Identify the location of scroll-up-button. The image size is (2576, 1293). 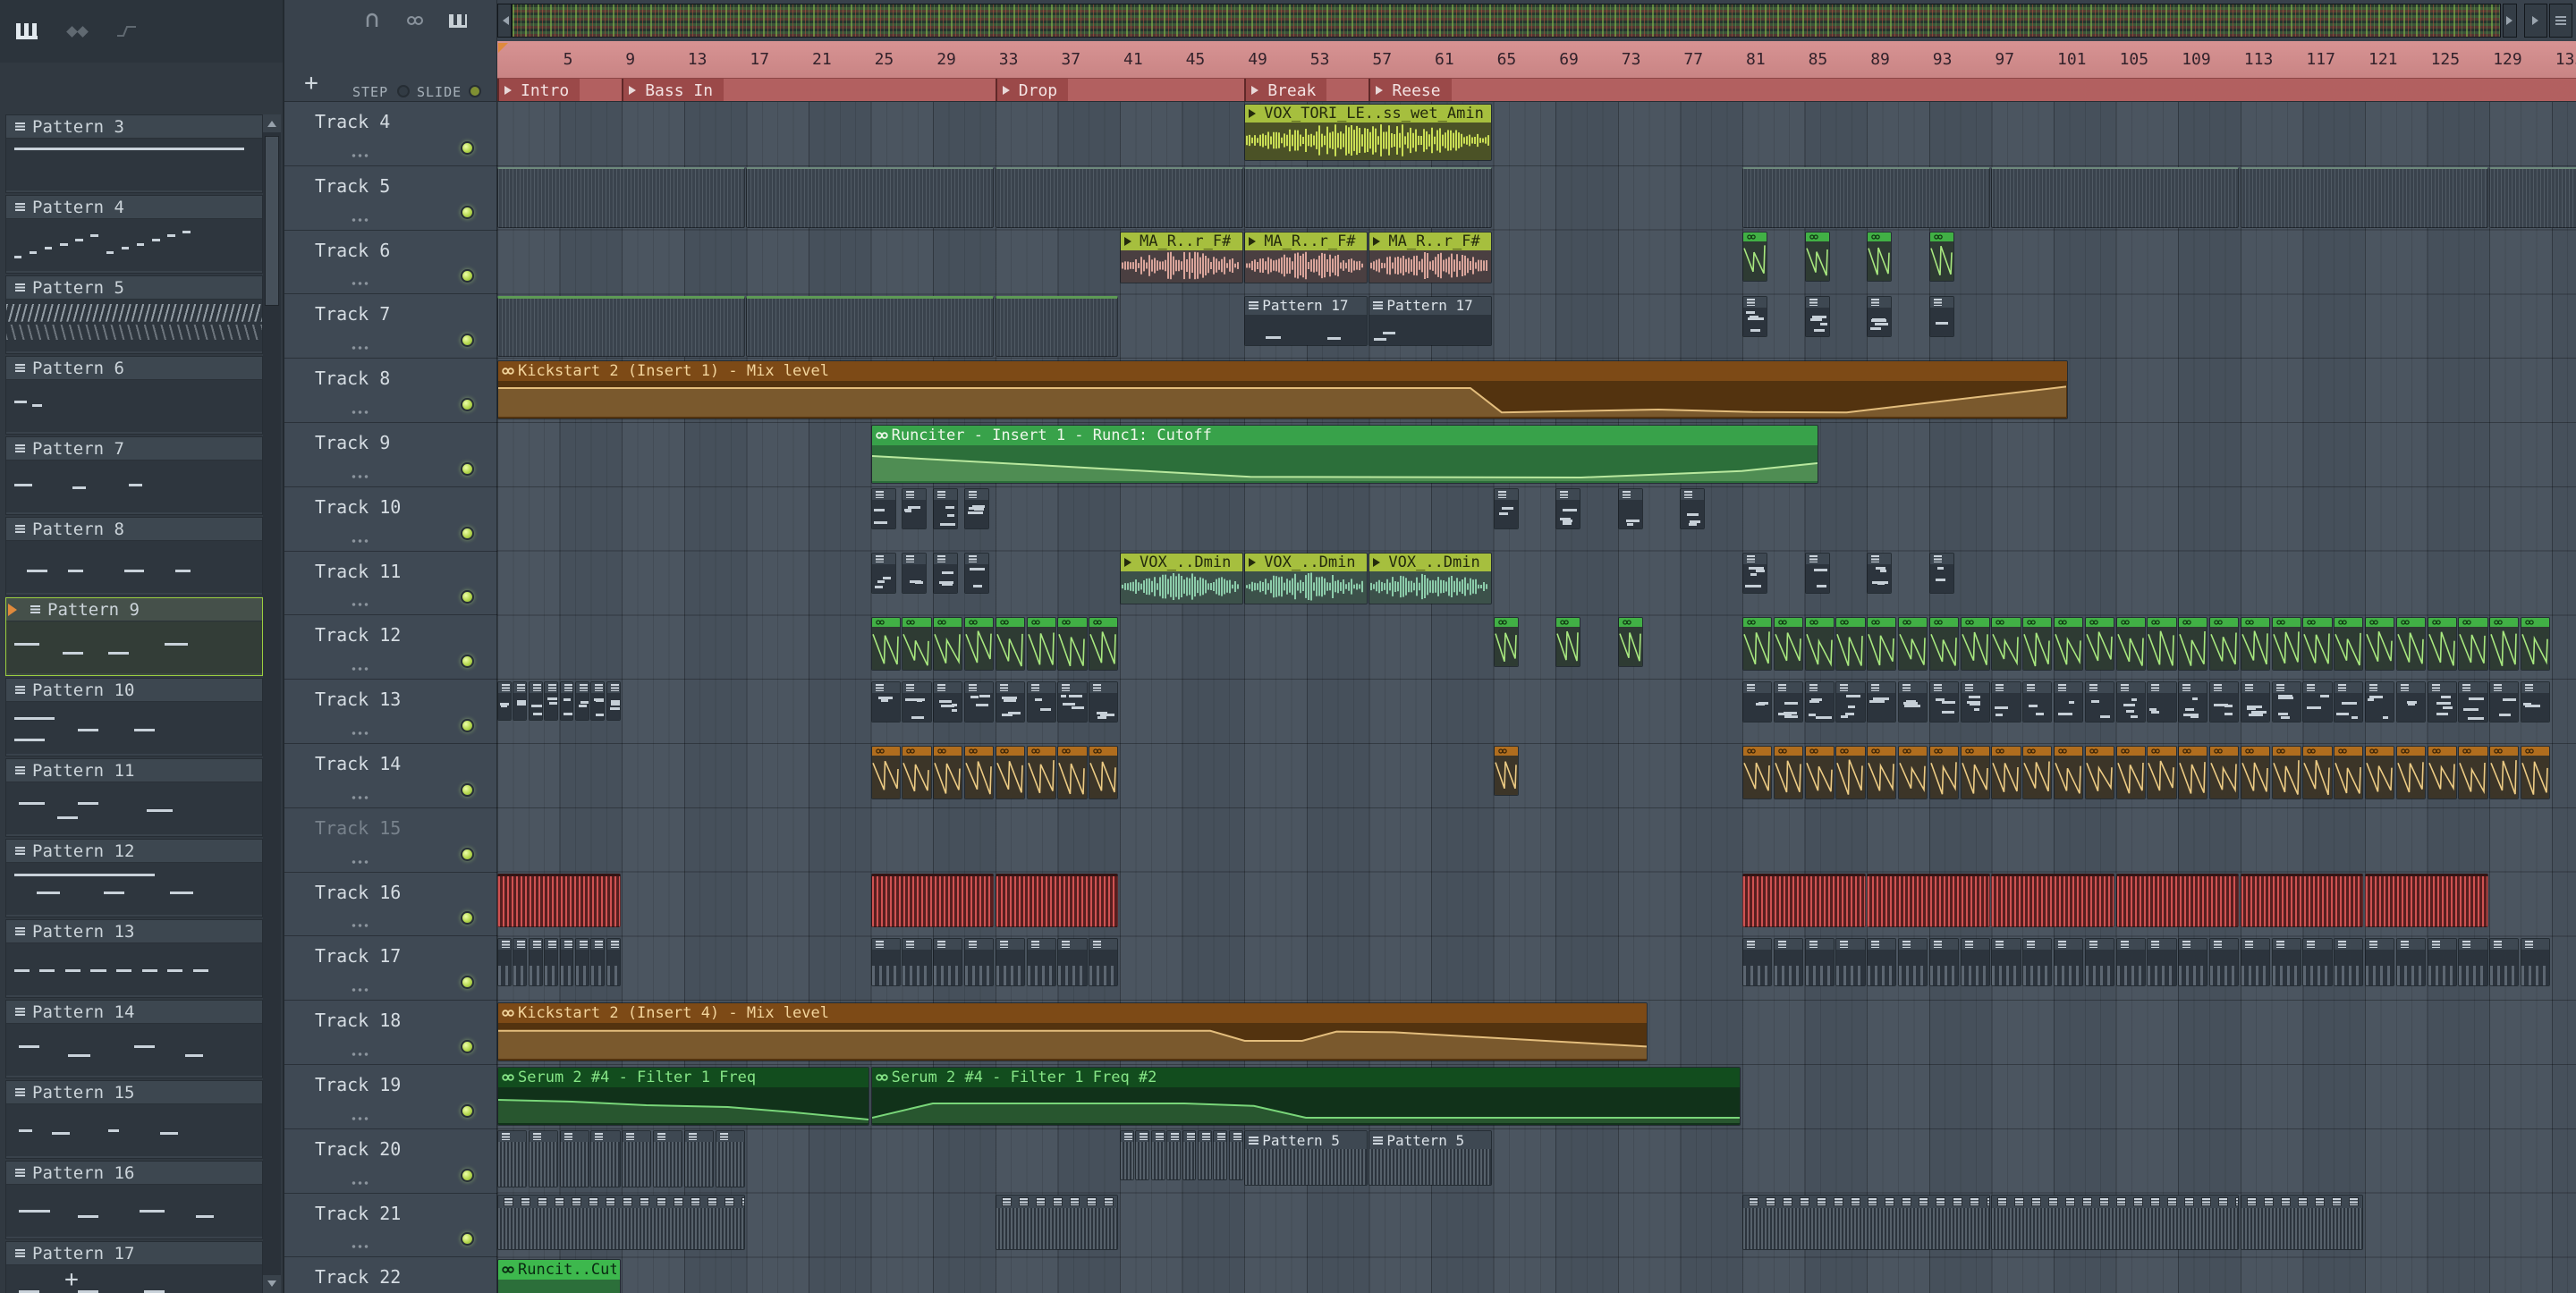
(272, 123).